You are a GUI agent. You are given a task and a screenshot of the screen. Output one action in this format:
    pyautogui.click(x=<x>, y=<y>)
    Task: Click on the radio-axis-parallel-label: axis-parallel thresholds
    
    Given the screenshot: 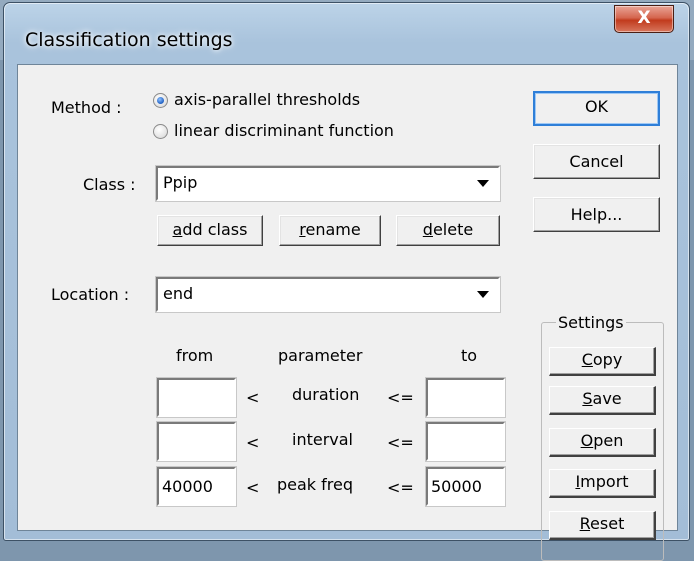 What is the action you would take?
    pyautogui.click(x=267, y=99)
    